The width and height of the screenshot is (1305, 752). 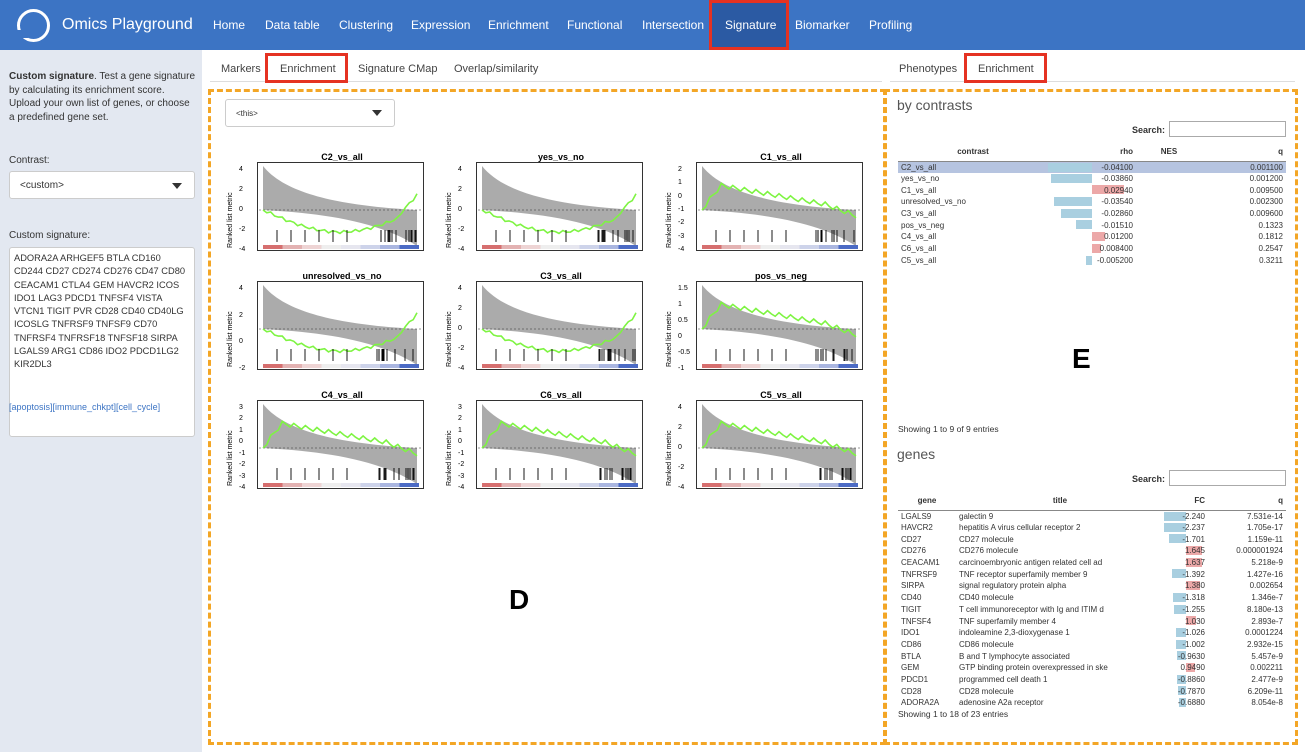 What do you see at coordinates (933, 202) in the screenshot?
I see `cell-contrast: unresolved_vs_no` at bounding box center [933, 202].